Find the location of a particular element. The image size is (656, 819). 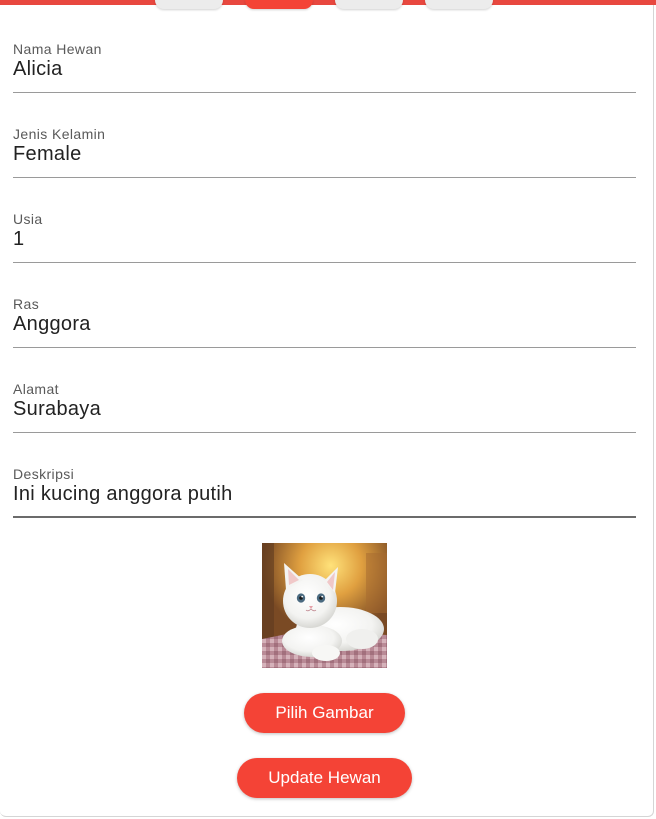

jenis-kelamin-field: Jenis Kelamin Female is located at coordinates (324, 152).